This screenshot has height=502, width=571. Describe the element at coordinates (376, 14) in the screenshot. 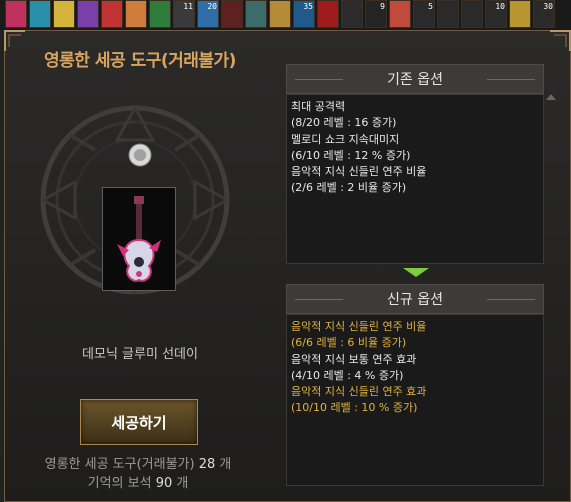

I see `inventory-slot: 9` at that location.